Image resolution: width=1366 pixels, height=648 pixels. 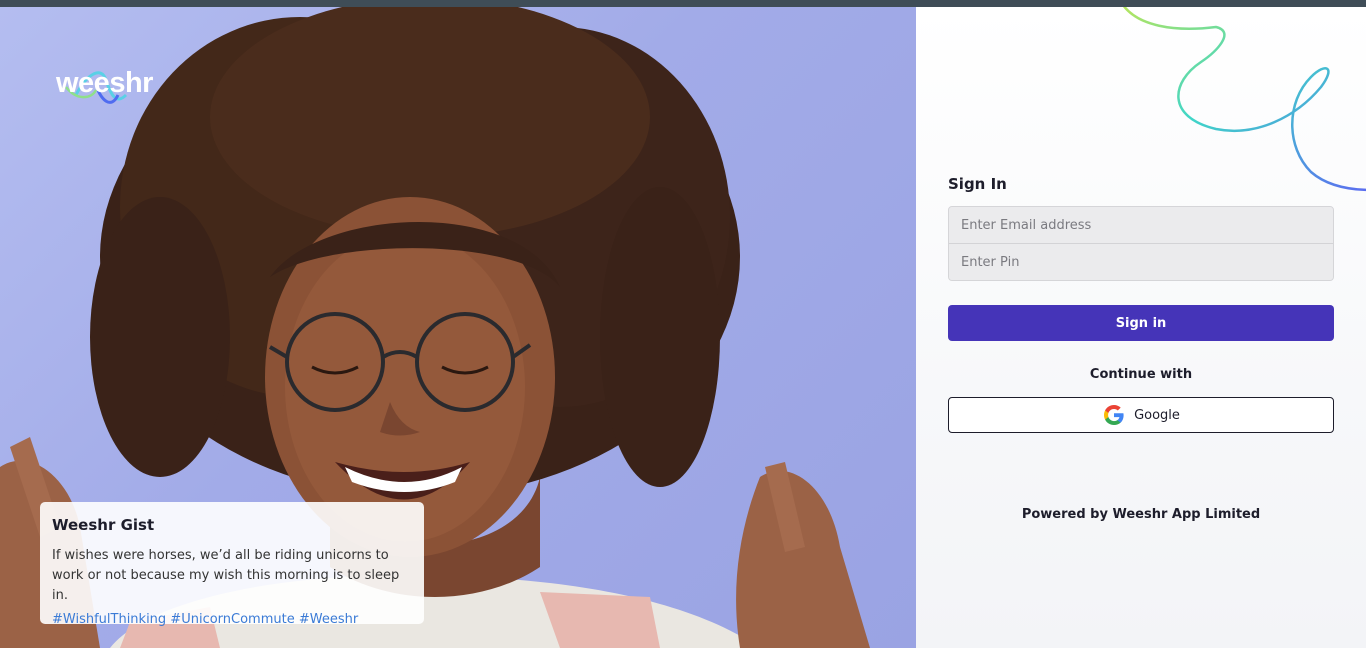 I want to click on top-bar, so click(x=683, y=3).